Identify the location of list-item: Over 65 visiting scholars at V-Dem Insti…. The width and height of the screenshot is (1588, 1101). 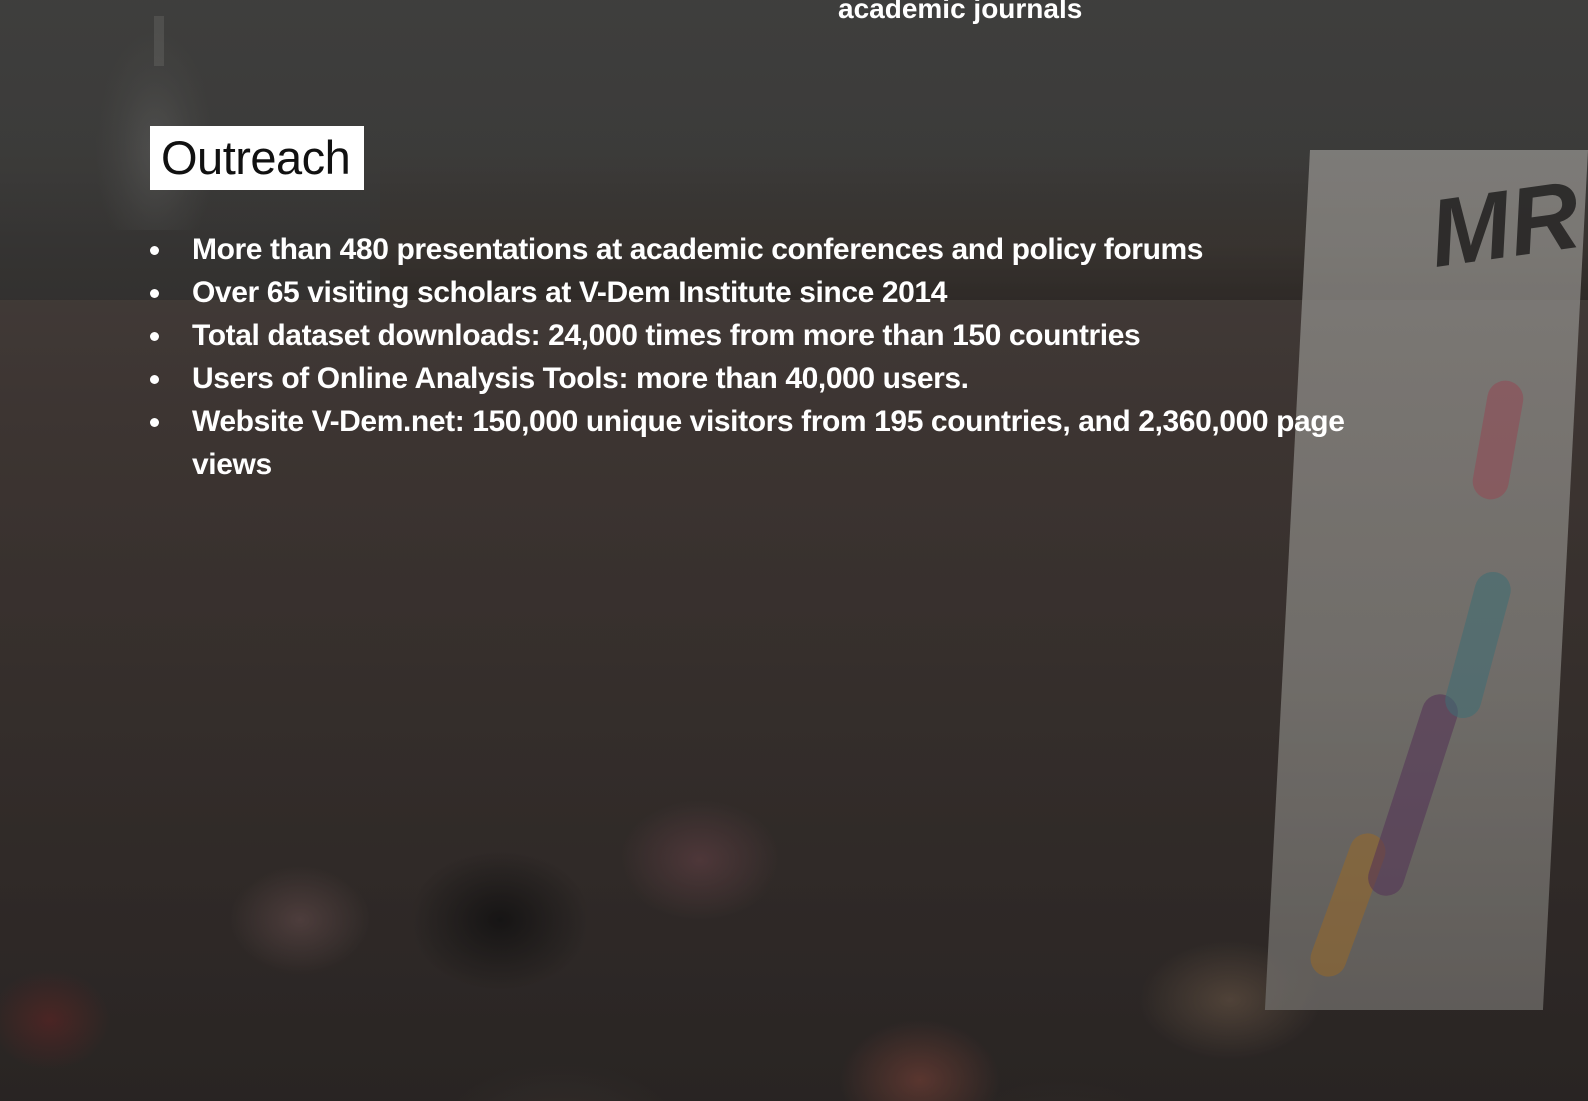
(770, 292).